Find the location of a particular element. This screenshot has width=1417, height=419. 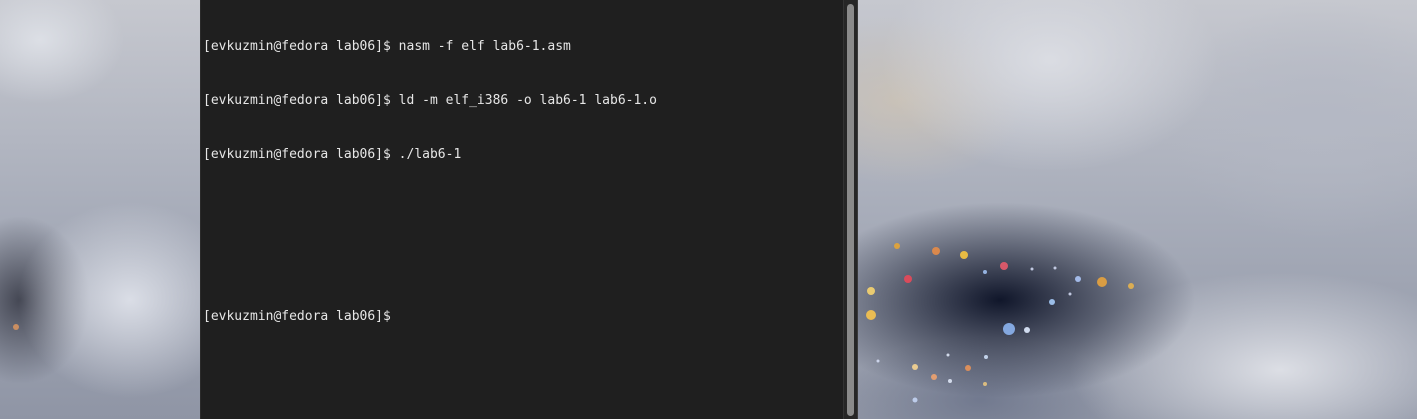

scrollbar-thumb is located at coordinates (850, 210).